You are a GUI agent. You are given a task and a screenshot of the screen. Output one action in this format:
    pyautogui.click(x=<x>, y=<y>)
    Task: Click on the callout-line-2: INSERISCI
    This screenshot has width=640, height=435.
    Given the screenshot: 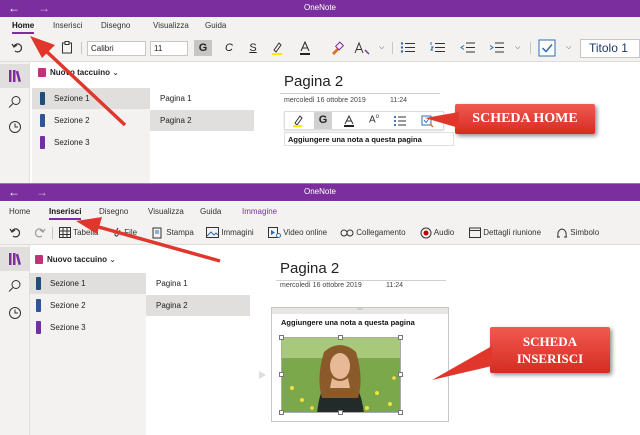 What is the action you would take?
    pyautogui.click(x=550, y=358)
    